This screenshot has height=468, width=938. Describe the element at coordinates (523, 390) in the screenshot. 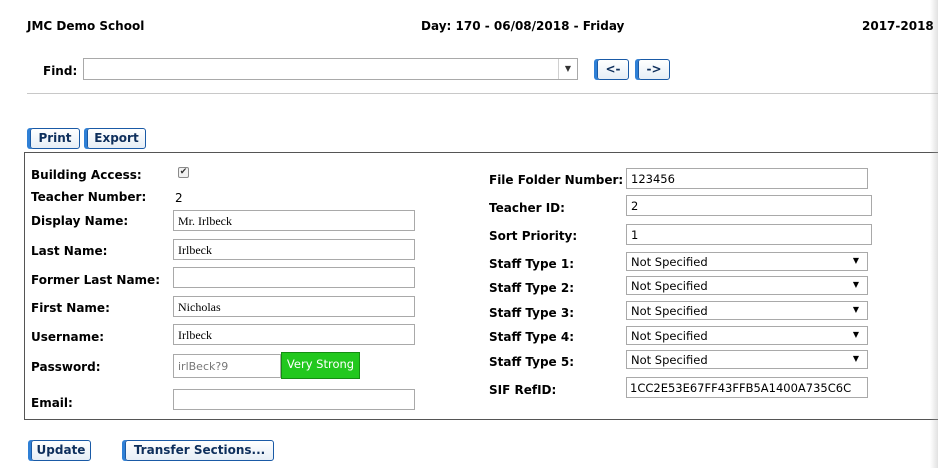

I see `sif-refid-label: SIF RefID:` at that location.